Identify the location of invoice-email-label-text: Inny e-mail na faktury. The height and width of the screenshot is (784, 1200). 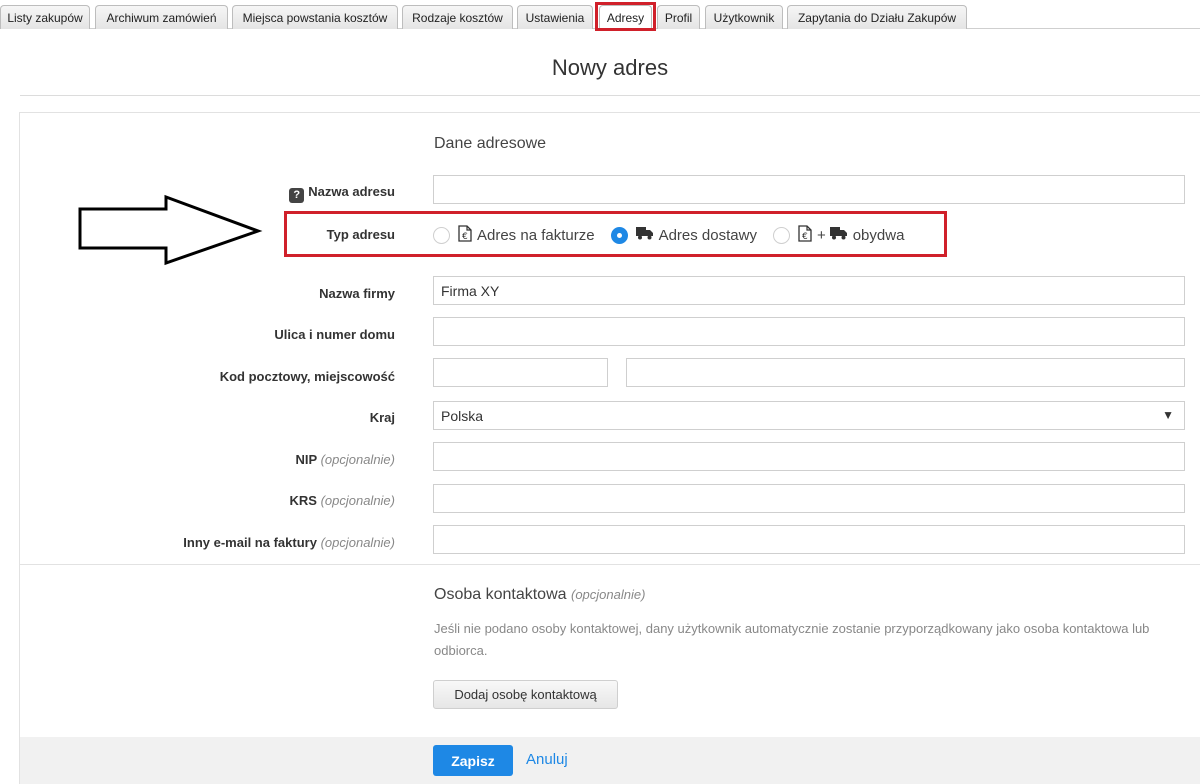
(250, 542).